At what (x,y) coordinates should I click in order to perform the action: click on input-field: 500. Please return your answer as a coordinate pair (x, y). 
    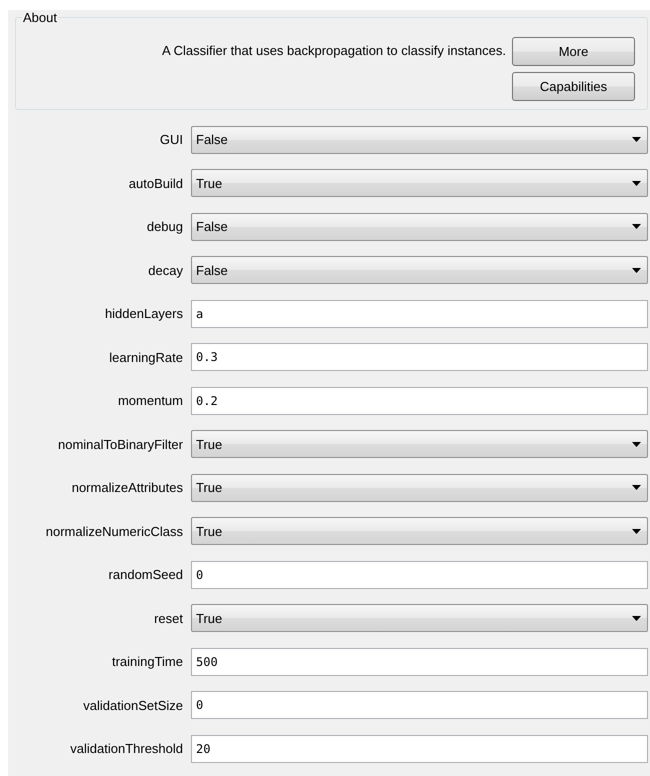
    Looking at the image, I should click on (419, 662).